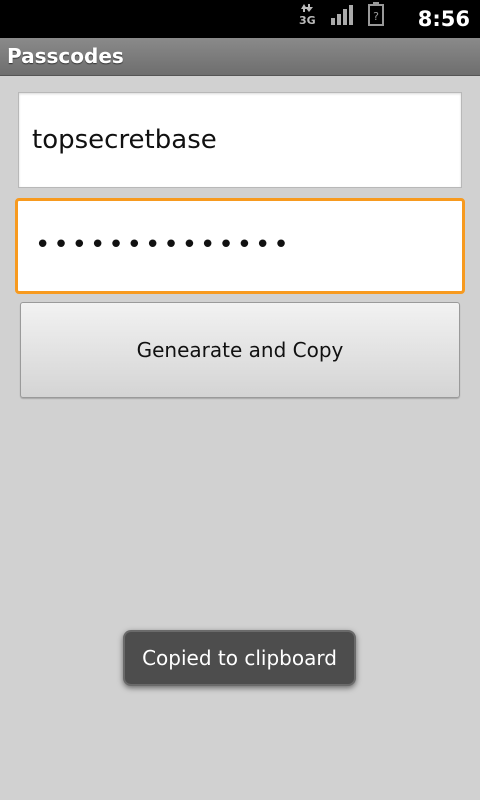 This screenshot has width=480, height=800. What do you see at coordinates (240, 350) in the screenshot?
I see `generate-and-copy-button: Genearate and Copy` at bounding box center [240, 350].